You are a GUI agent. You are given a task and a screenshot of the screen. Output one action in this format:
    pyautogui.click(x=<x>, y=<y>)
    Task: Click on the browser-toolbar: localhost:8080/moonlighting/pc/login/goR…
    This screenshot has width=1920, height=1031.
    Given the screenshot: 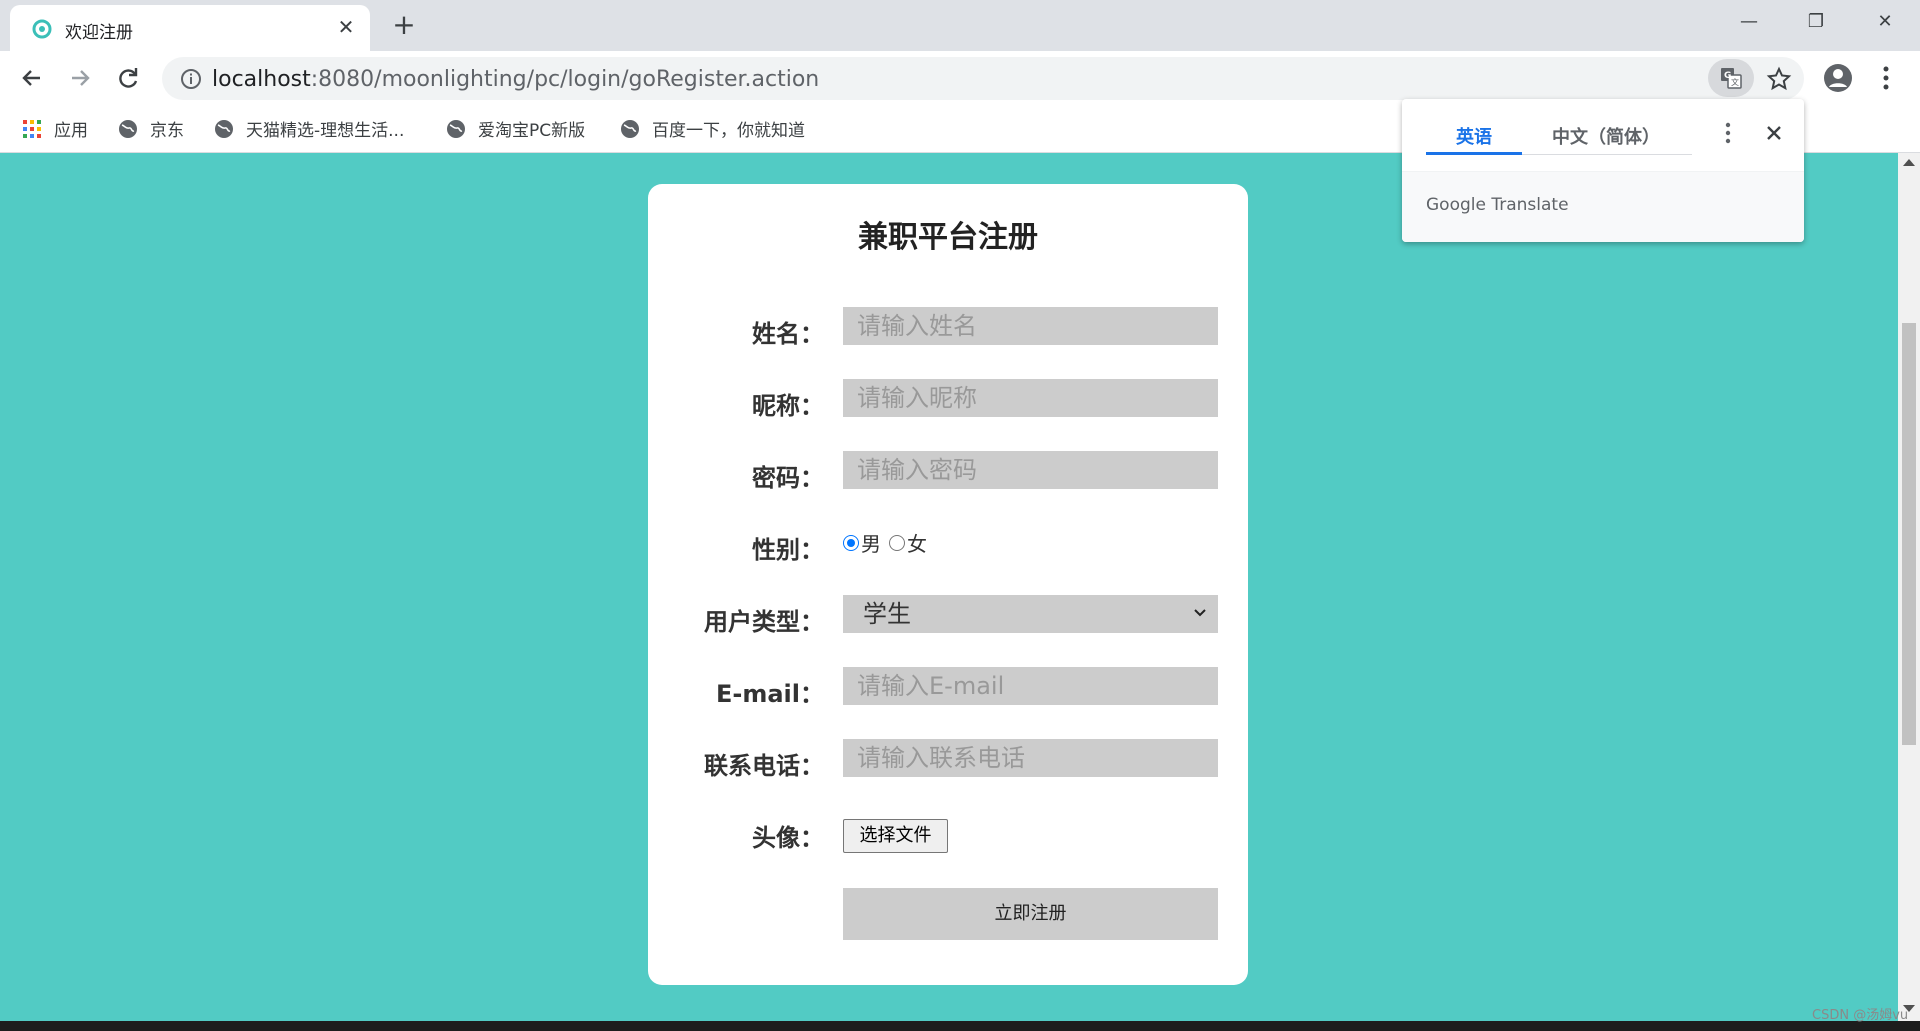 What is the action you would take?
    pyautogui.click(x=960, y=78)
    